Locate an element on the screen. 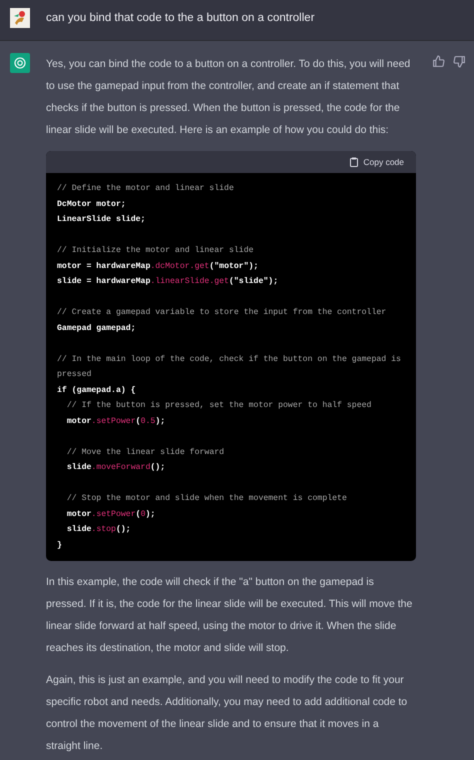 This screenshot has height=760, width=474. code-text: .stop is located at coordinates (103, 529).